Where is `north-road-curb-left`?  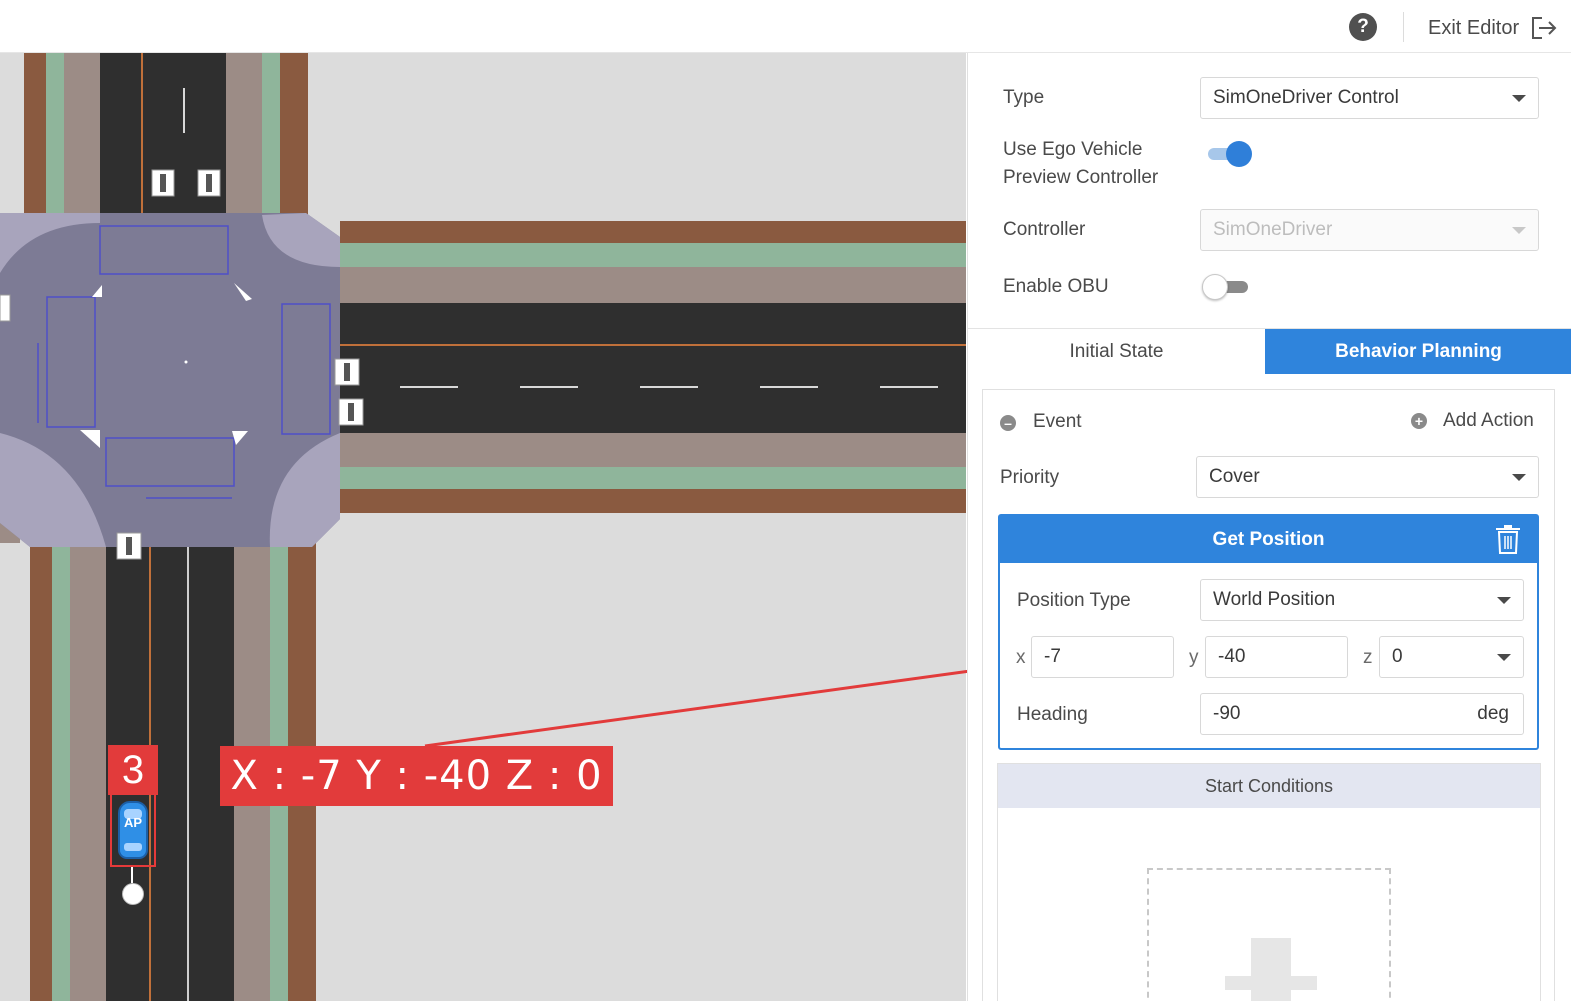
north-road-curb-left is located at coordinates (35, 134).